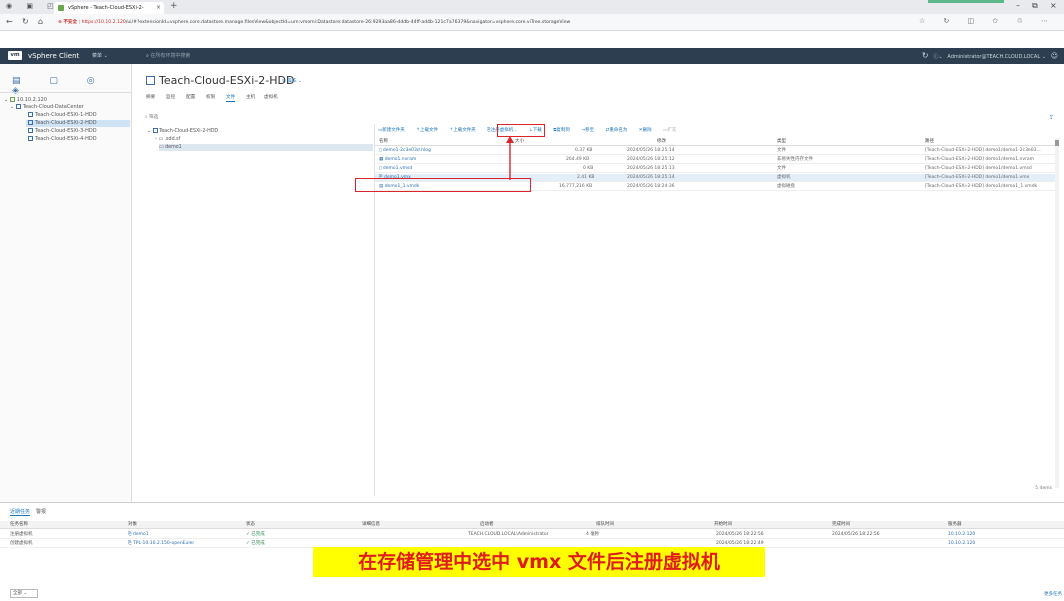 The width and height of the screenshot is (1064, 601). I want to click on inflate-button: ▭扩充, so click(672, 130).